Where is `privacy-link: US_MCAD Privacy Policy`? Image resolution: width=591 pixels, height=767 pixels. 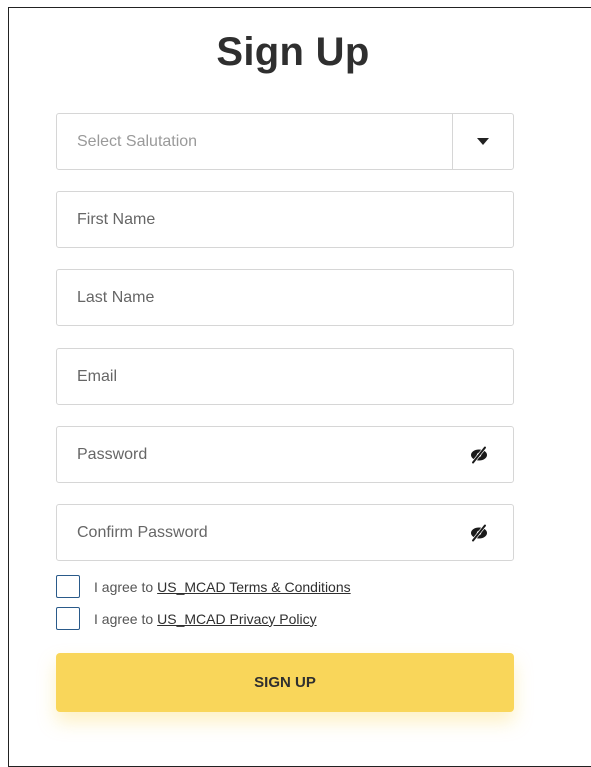
privacy-link: US_MCAD Privacy Policy is located at coordinates (236, 619).